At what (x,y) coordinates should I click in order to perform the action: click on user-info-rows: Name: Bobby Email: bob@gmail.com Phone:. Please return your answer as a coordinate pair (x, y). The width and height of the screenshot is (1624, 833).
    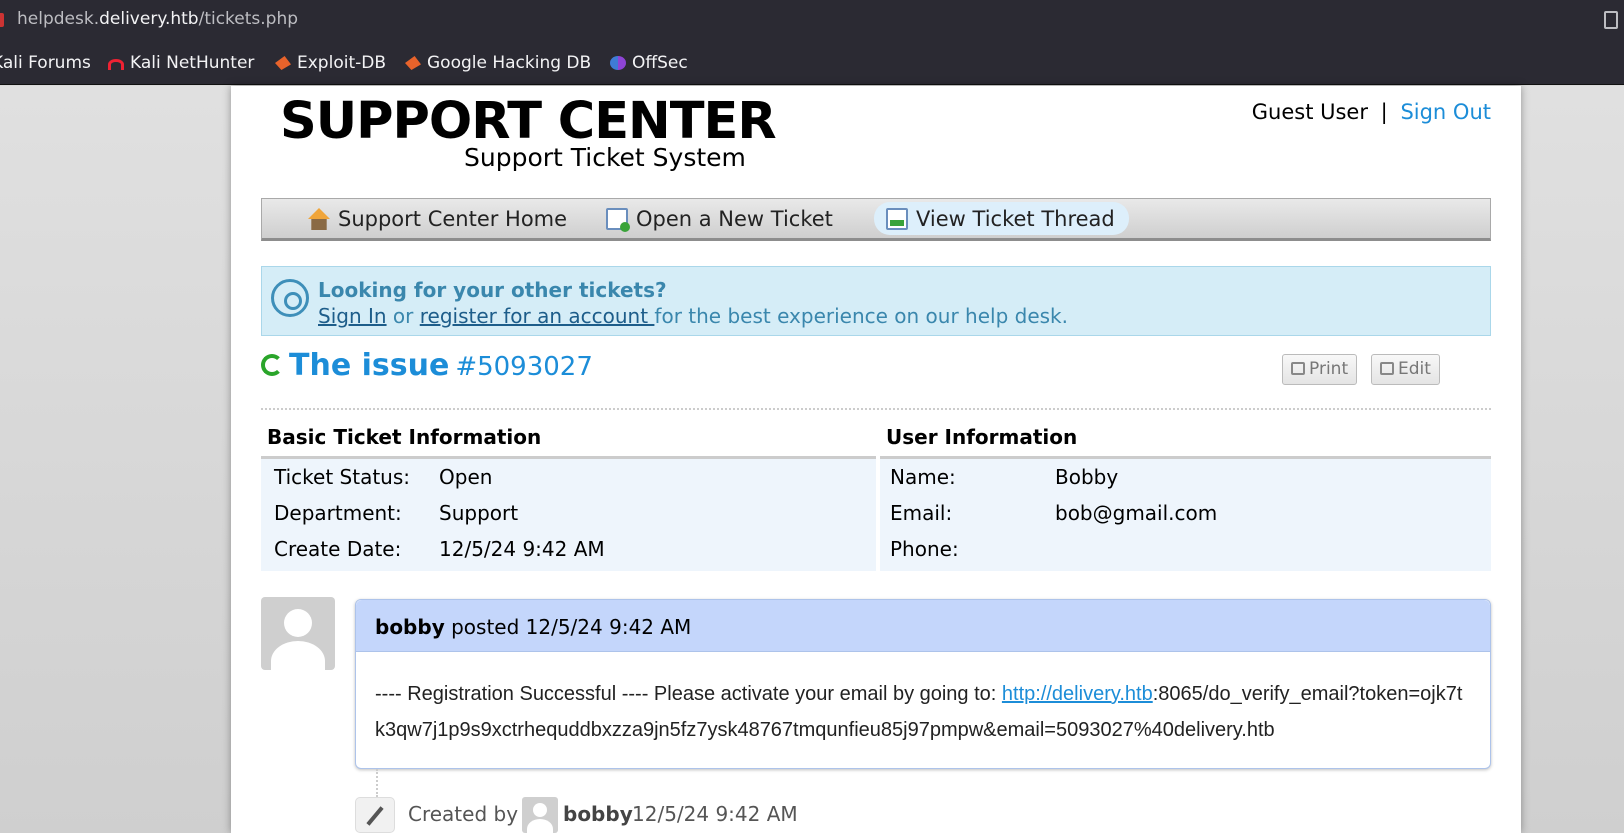
    Looking at the image, I should click on (1185, 515).